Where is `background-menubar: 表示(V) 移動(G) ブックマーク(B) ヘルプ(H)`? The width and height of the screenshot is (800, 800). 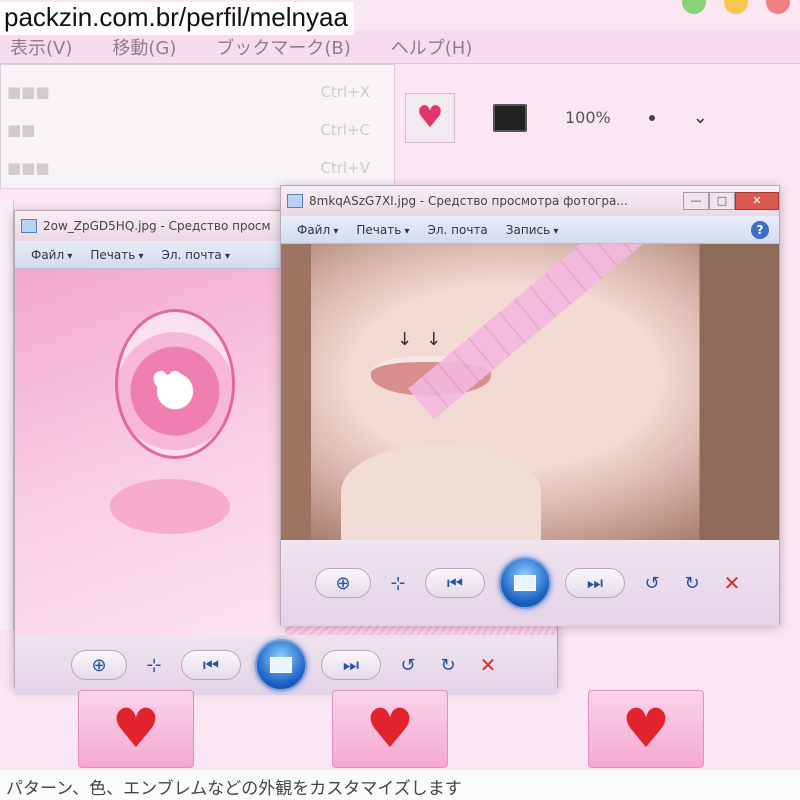
background-menubar: 表示(V) 移動(G) ブックマーク(B) ヘルプ(H) is located at coordinates (400, 47).